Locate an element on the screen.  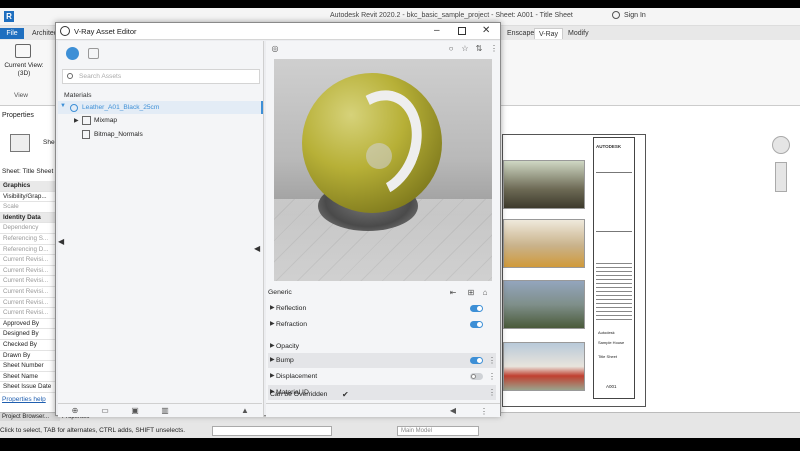
property-row: Checked By is located at coordinates (29, 345).